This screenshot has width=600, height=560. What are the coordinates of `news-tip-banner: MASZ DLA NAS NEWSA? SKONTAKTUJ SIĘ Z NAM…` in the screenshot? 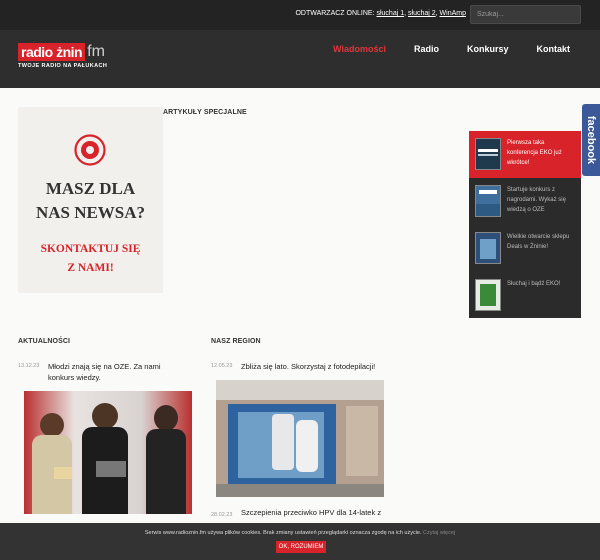 It's located at (90, 200).